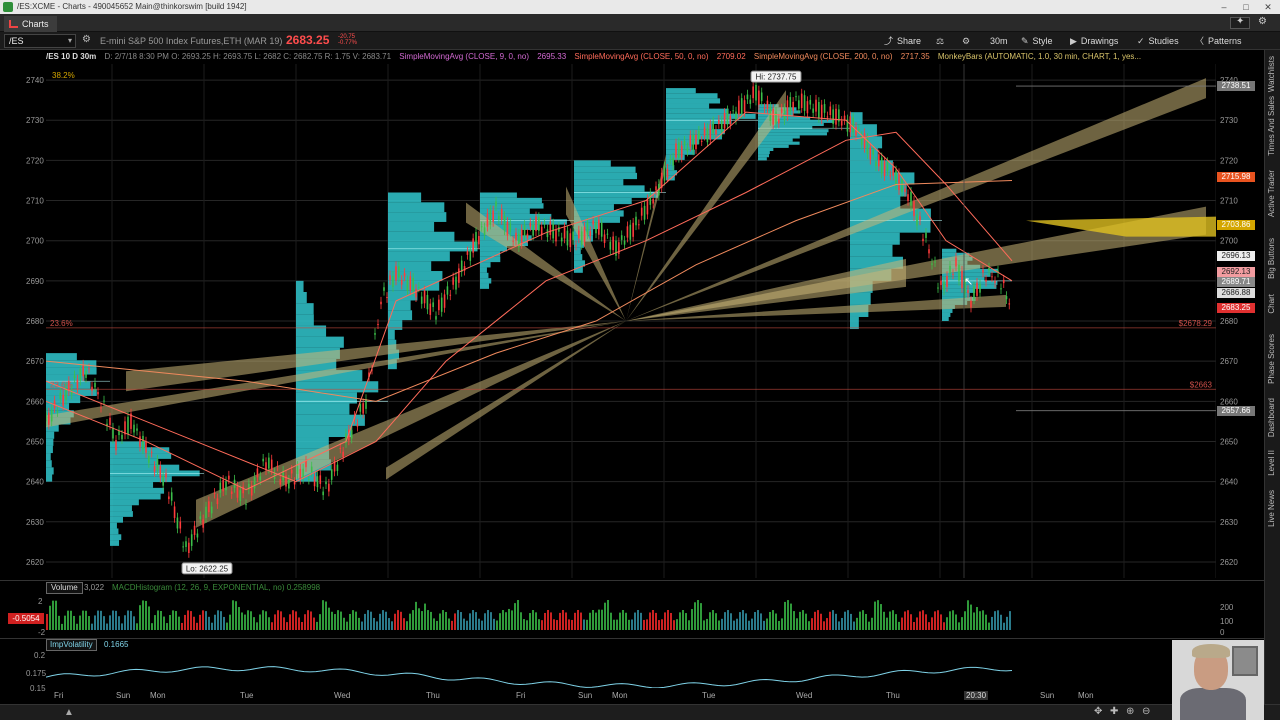 This screenshot has height=720, width=1280. Describe the element at coordinates (1224, 7) in the screenshot. I see `minimize-button: –` at that location.